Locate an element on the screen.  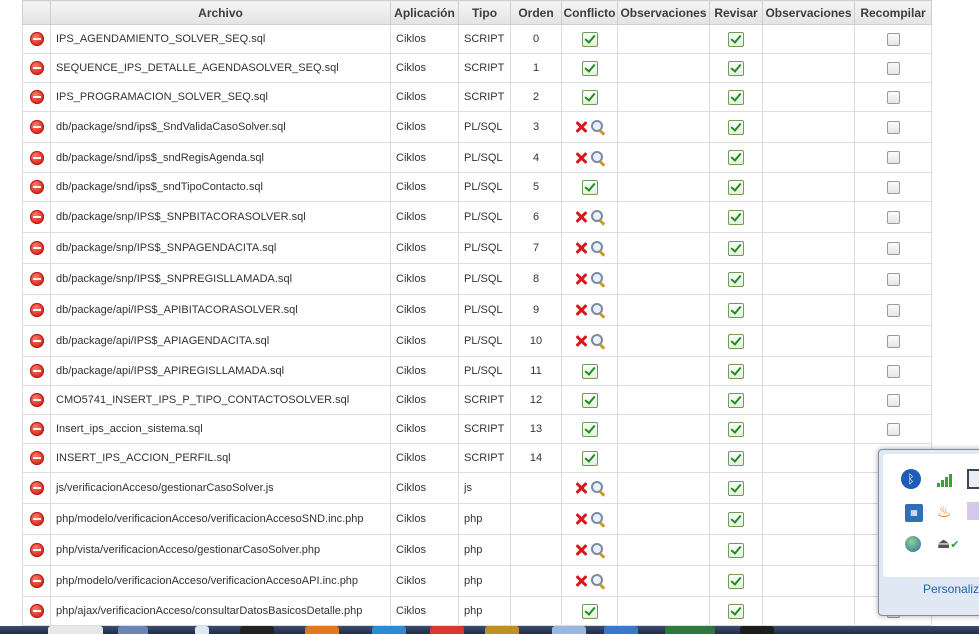
usb-safe-remove-icon: ⏏✔ is located at coordinates (948, 546).